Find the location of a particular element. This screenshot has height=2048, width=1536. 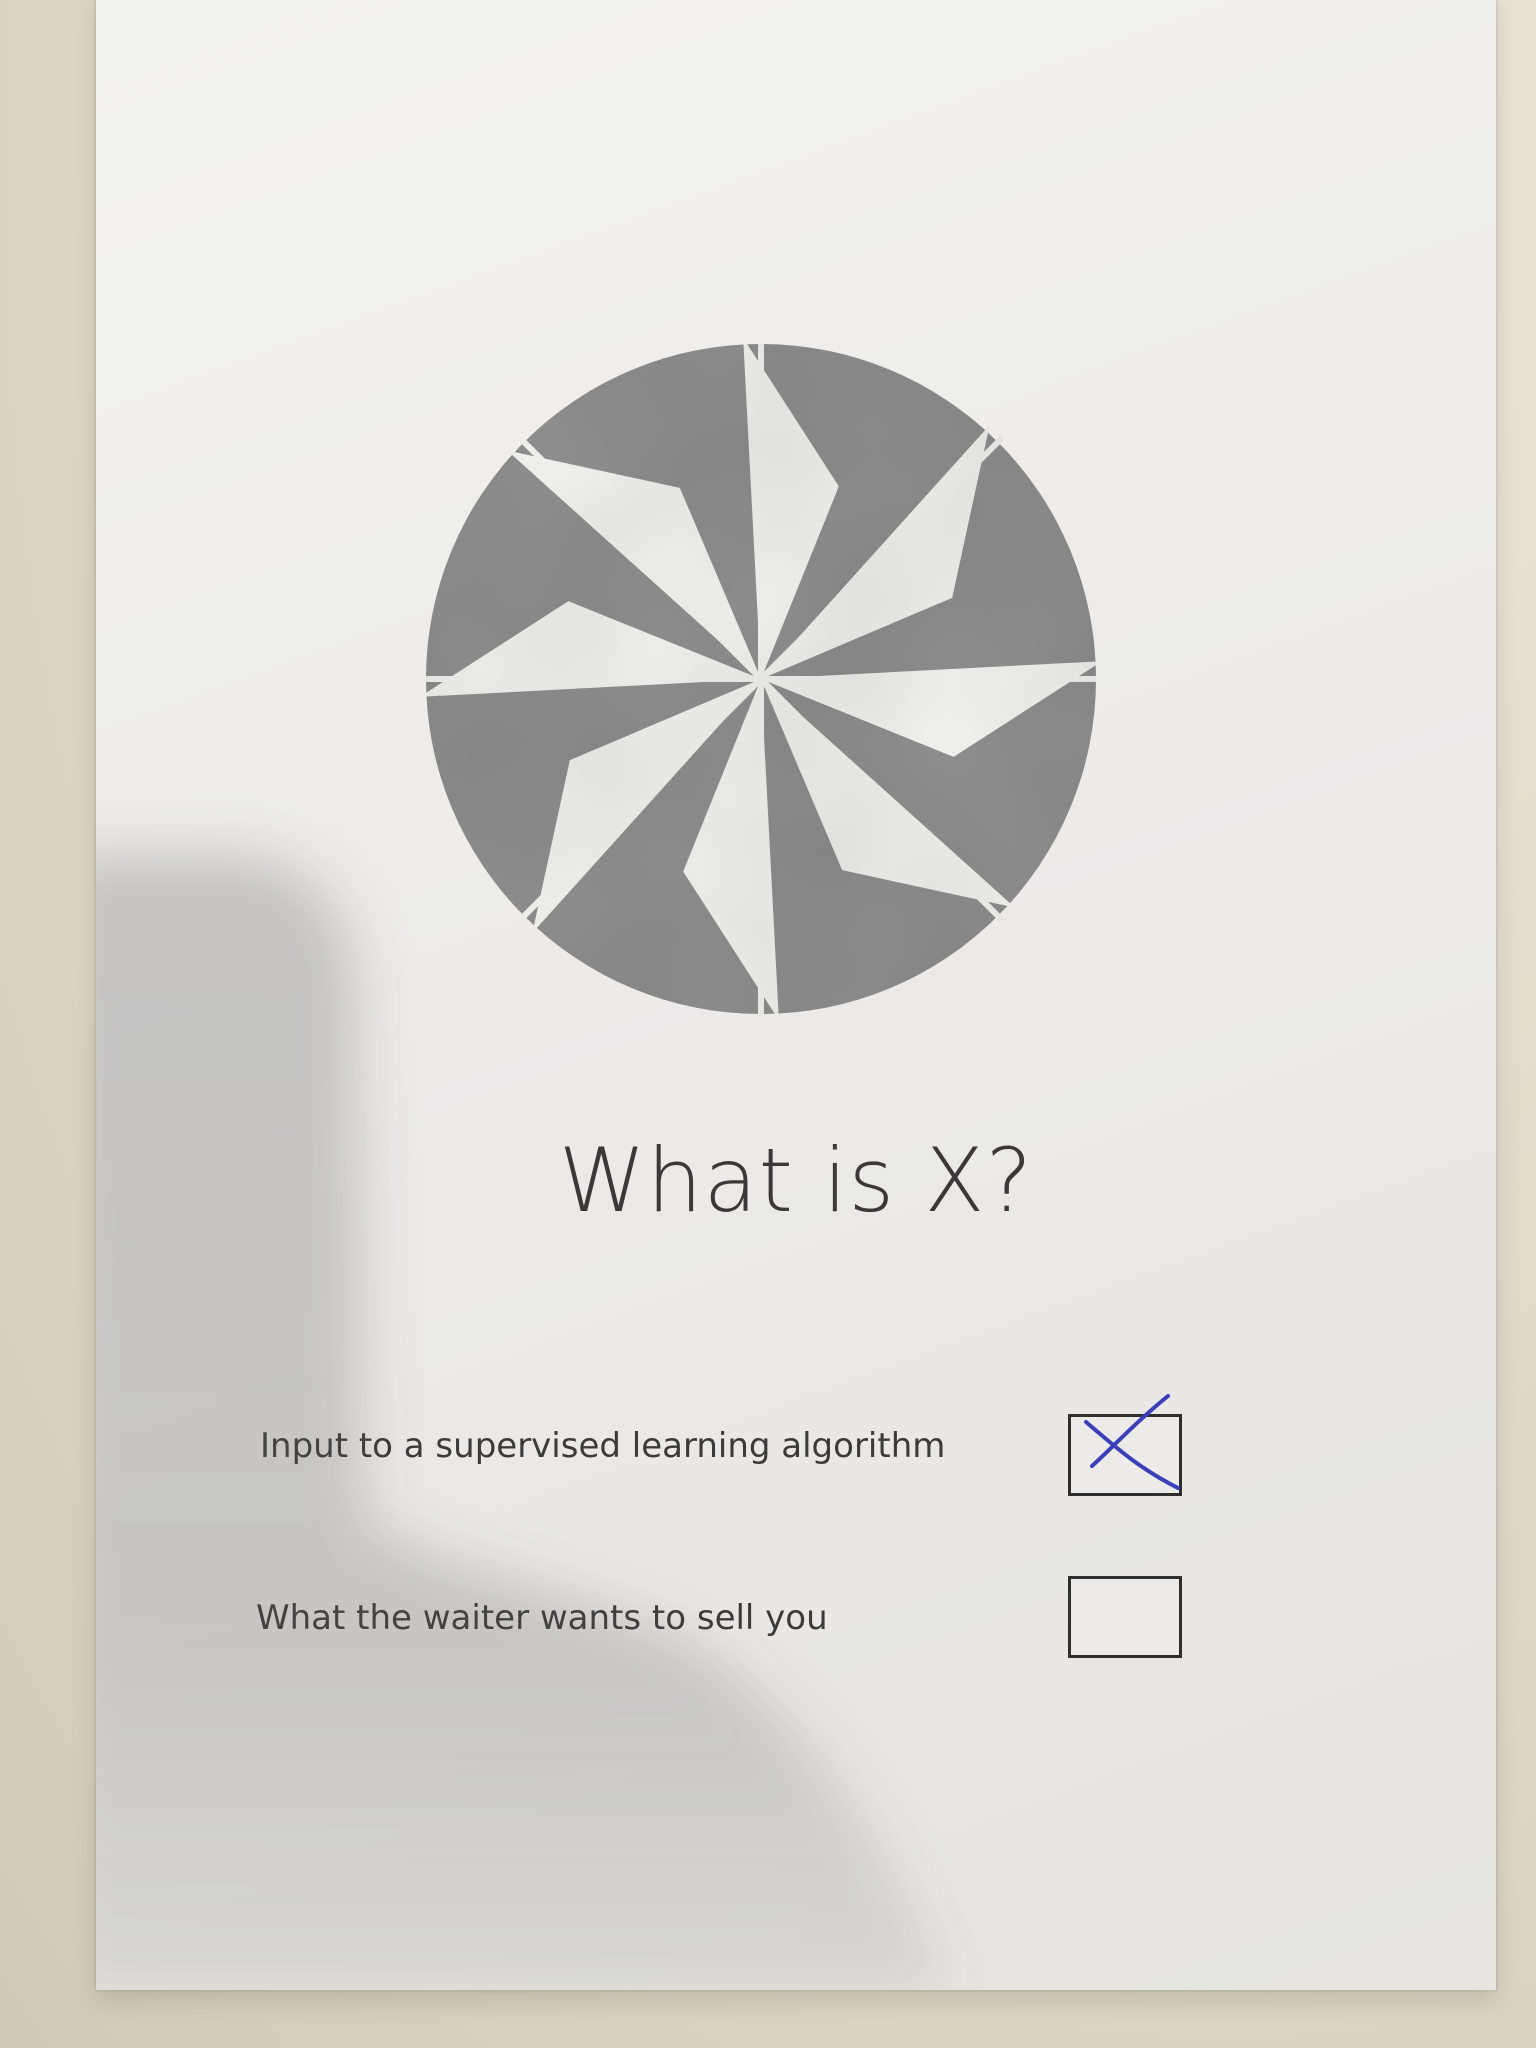

option-label-supervised-learning: Input to a supervised learning algorithm is located at coordinates (603, 1446).